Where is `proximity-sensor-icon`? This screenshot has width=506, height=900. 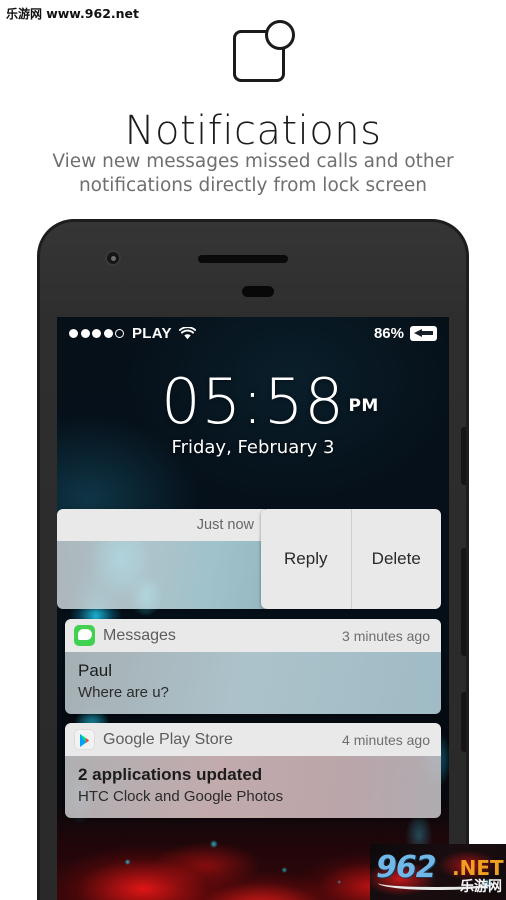
proximity-sensor-icon is located at coordinates (258, 291).